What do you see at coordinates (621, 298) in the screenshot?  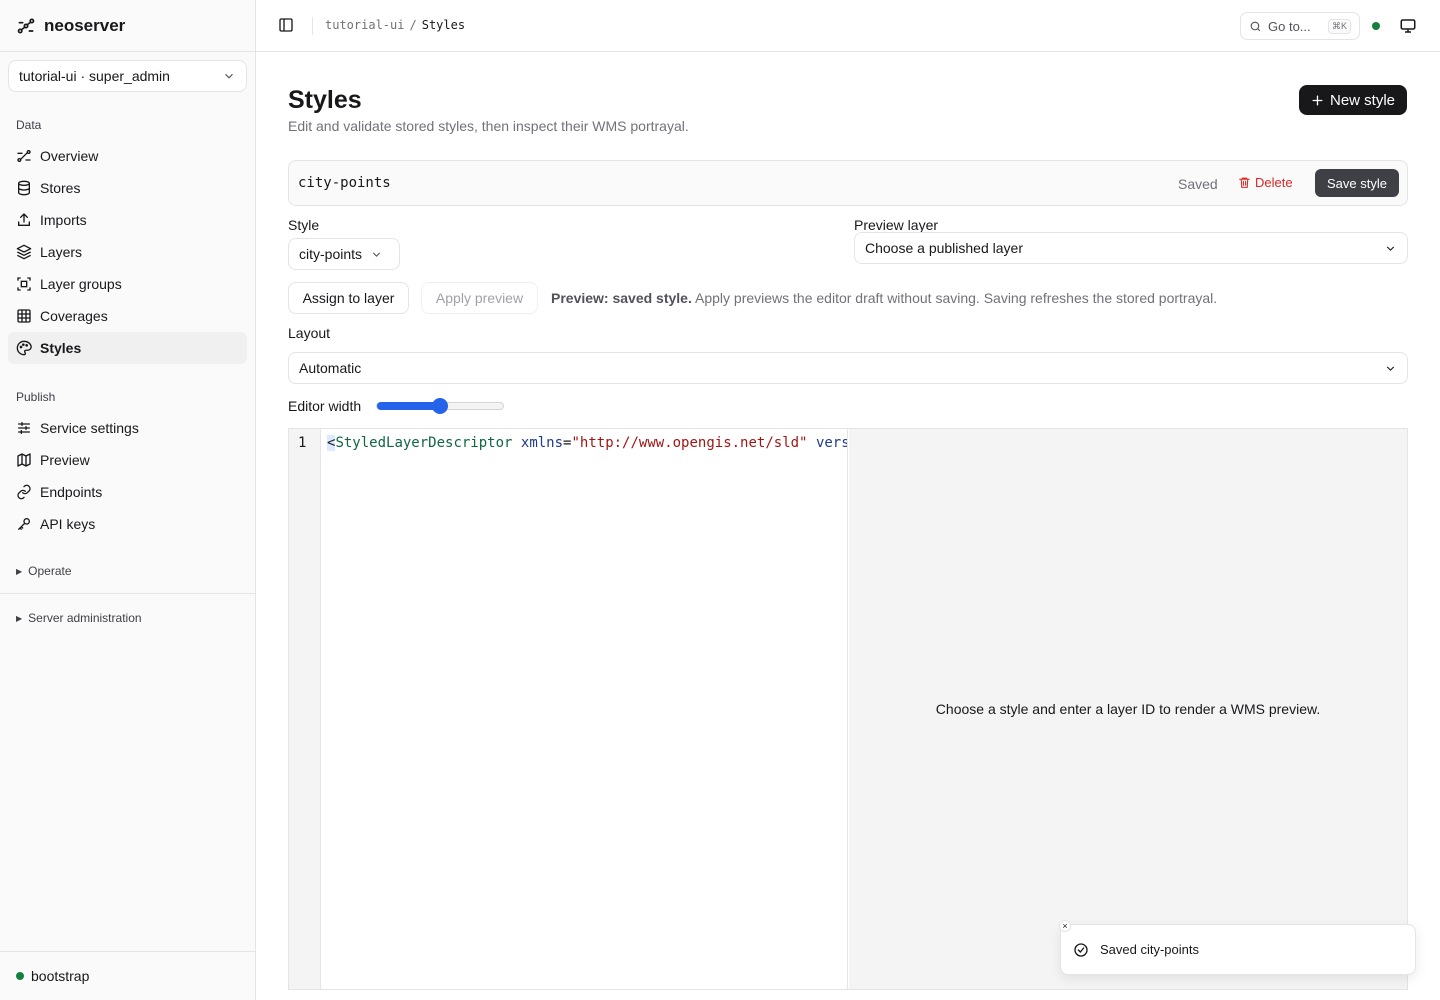 I see `preview-note-status: Preview: saved style.` at bounding box center [621, 298].